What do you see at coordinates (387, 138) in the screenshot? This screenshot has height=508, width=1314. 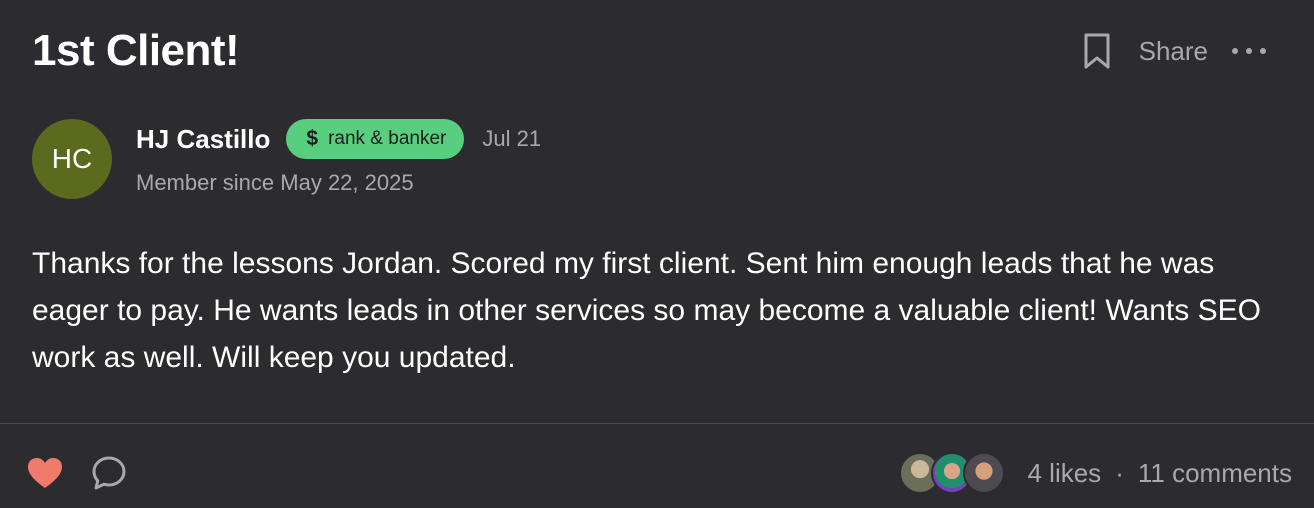 I see `badge-label: rank & banker` at bounding box center [387, 138].